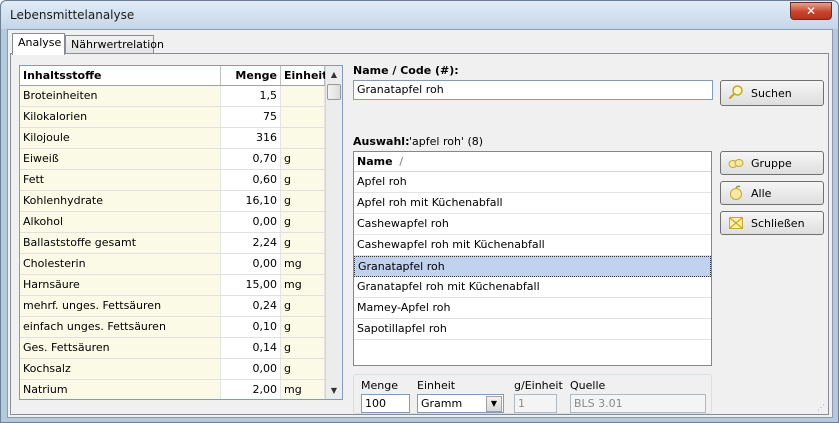 The width and height of the screenshot is (839, 423). I want to click on group-button: Gruppe, so click(772, 163).